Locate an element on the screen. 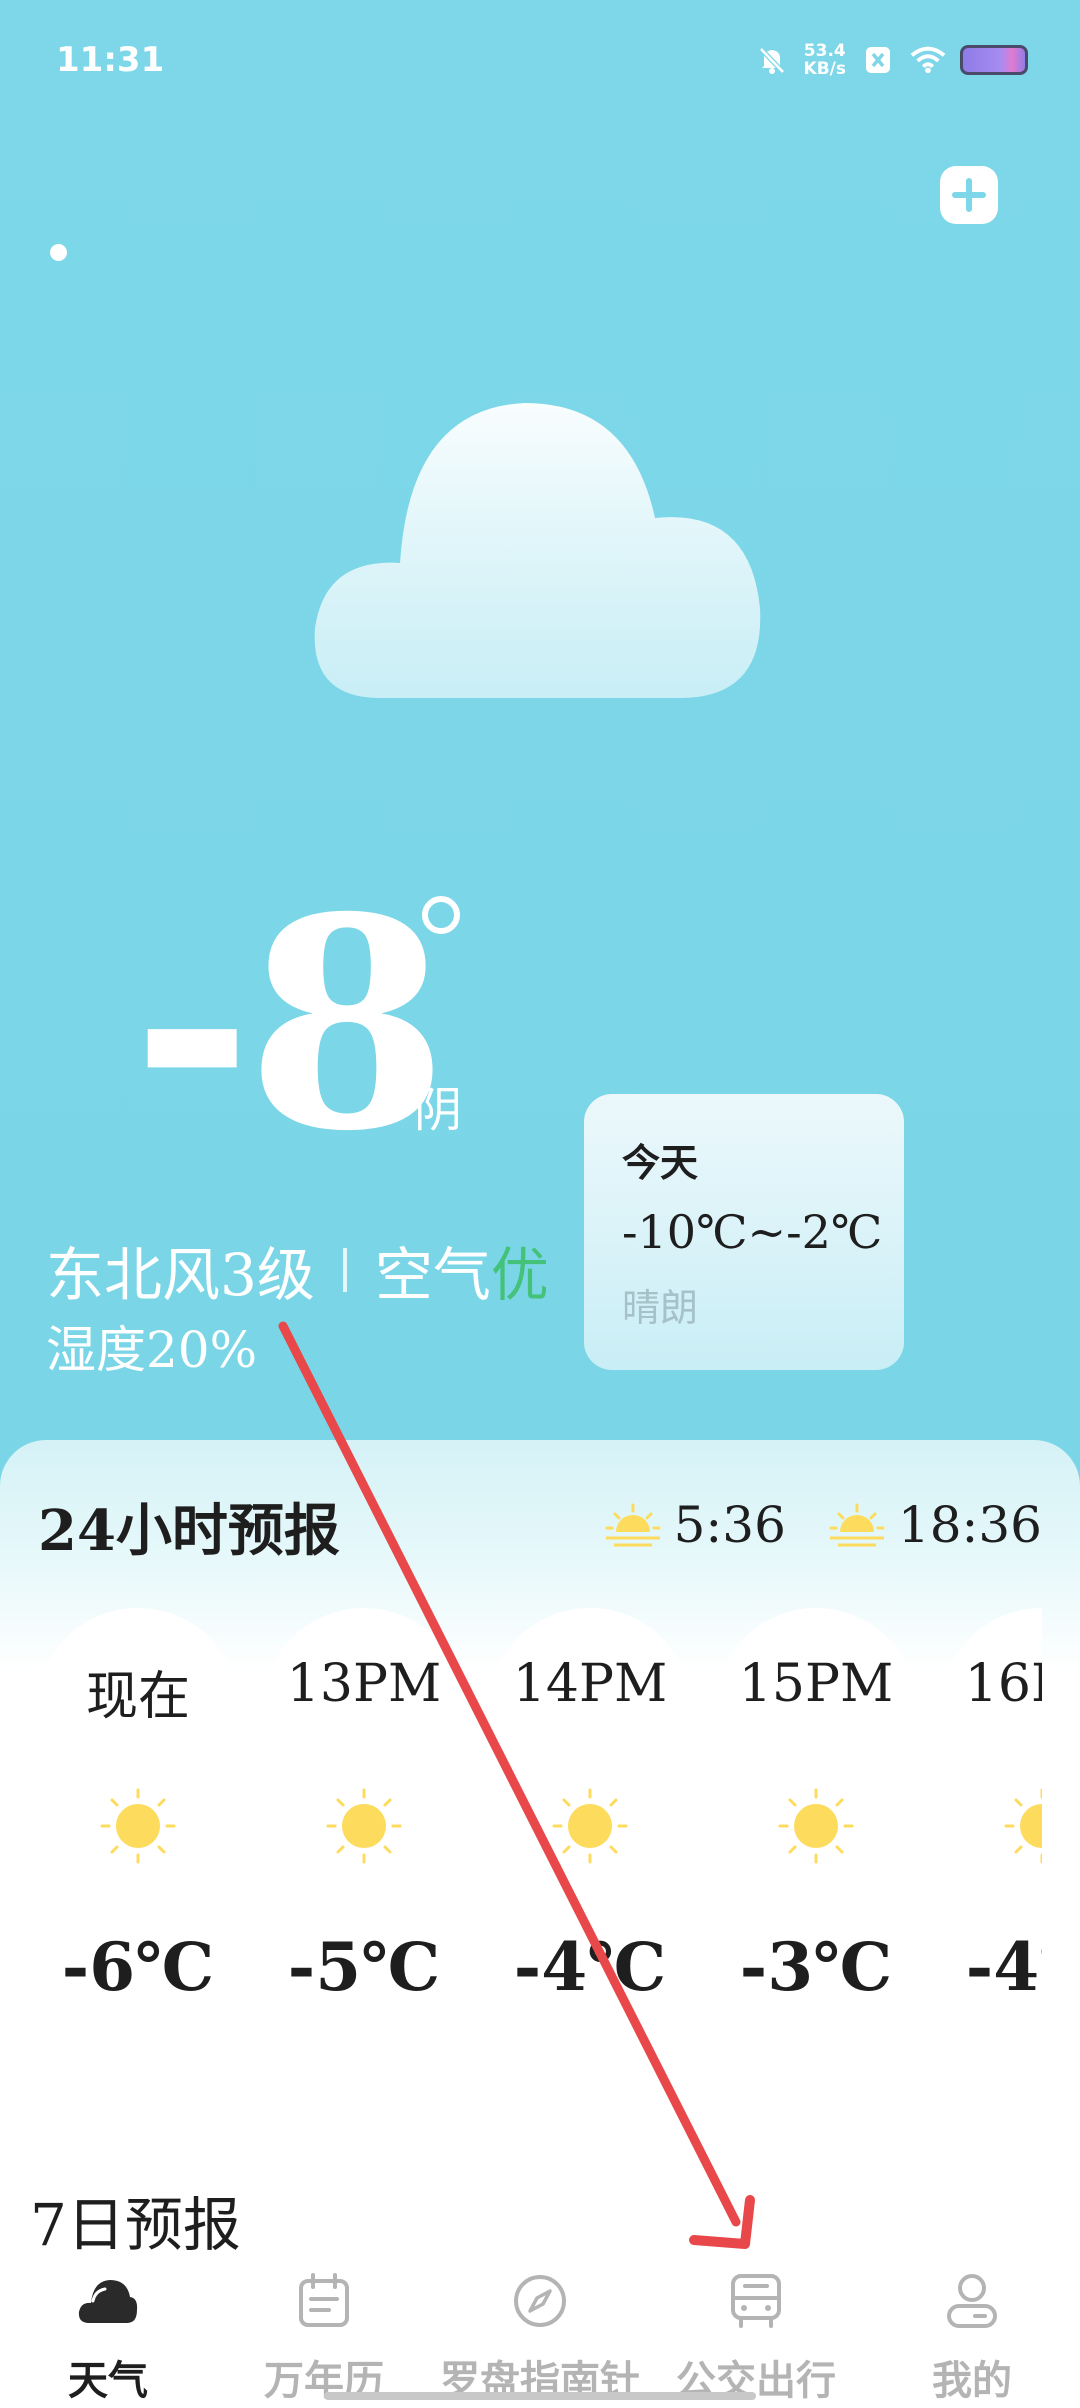  sun-times: 5:36 18:36 is located at coordinates (823, 1525).